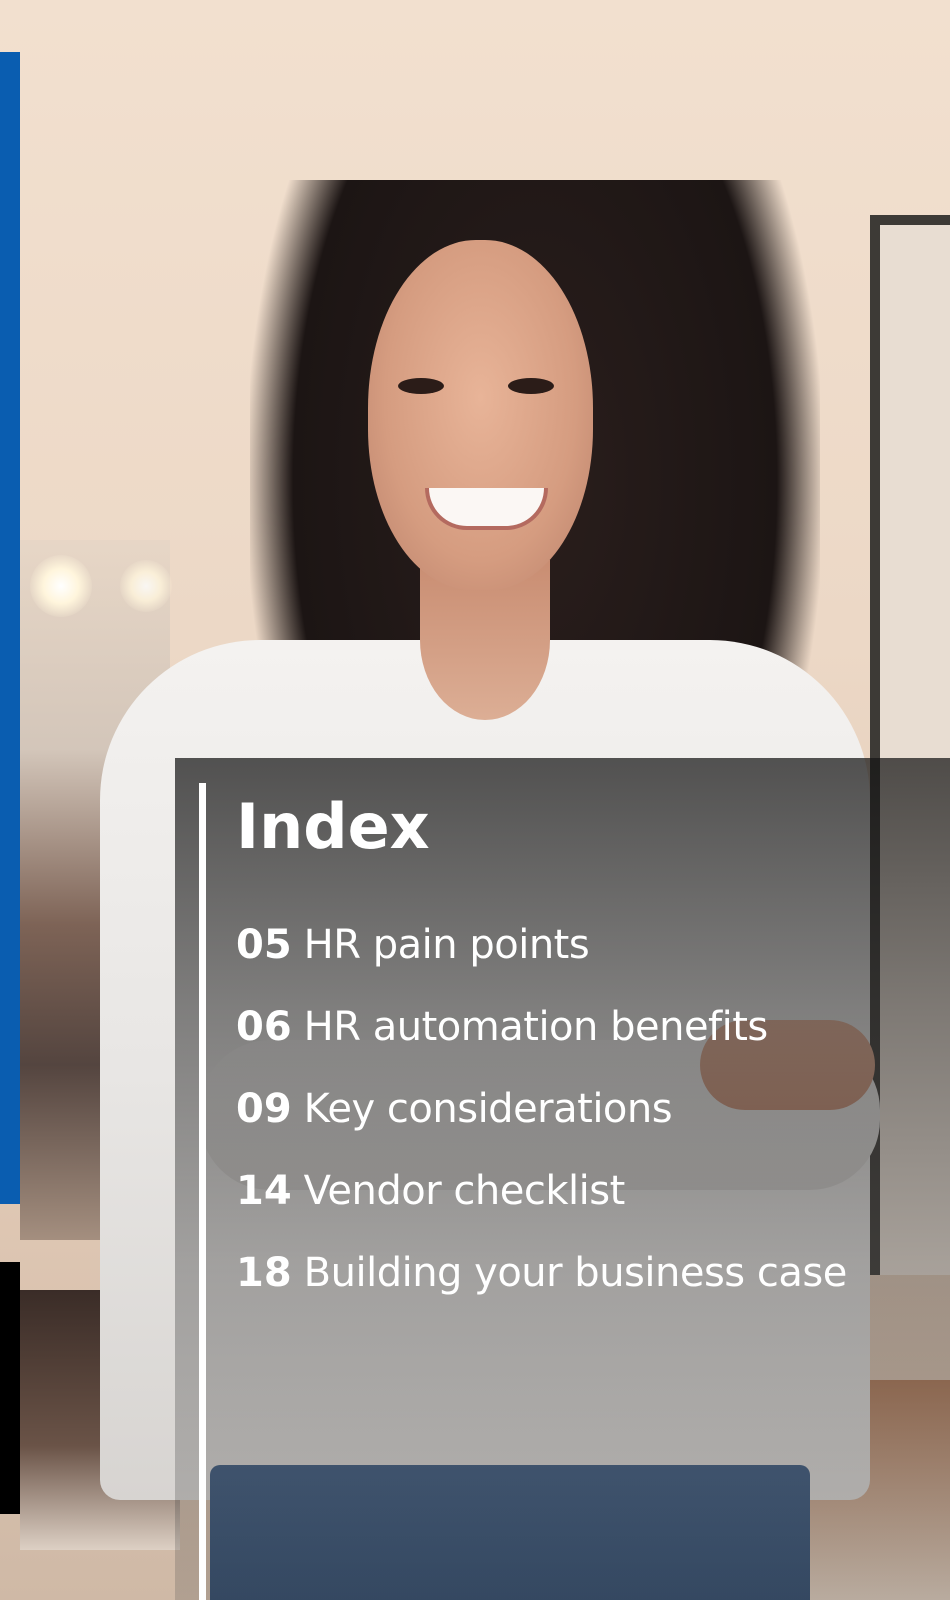 The width and height of the screenshot is (950, 1600). I want to click on index-item-label: HR pain points, so click(446, 945).